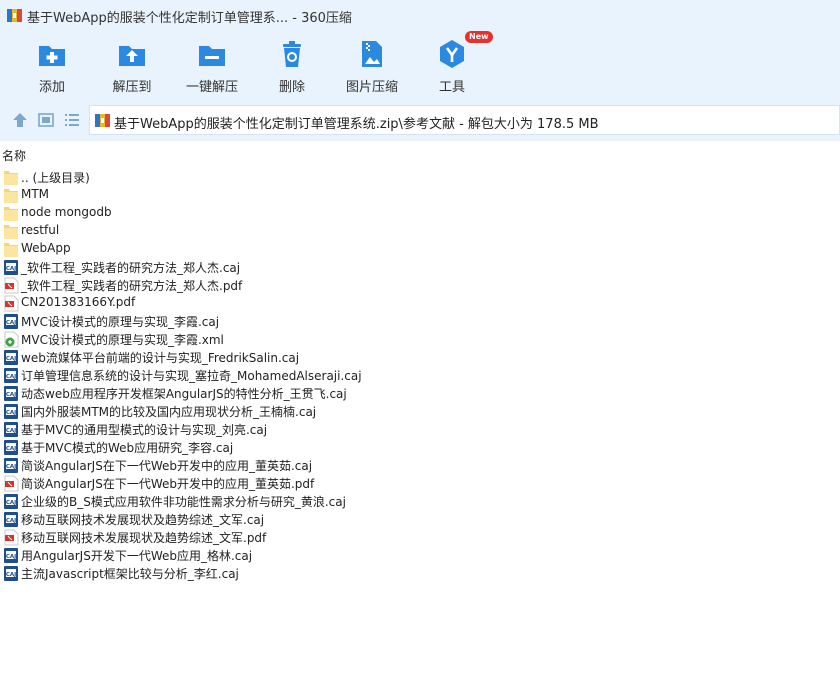  What do you see at coordinates (420, 573) in the screenshot?
I see `file-row: CAJ 主流Javascript框架比较与分析_李红.caj` at bounding box center [420, 573].